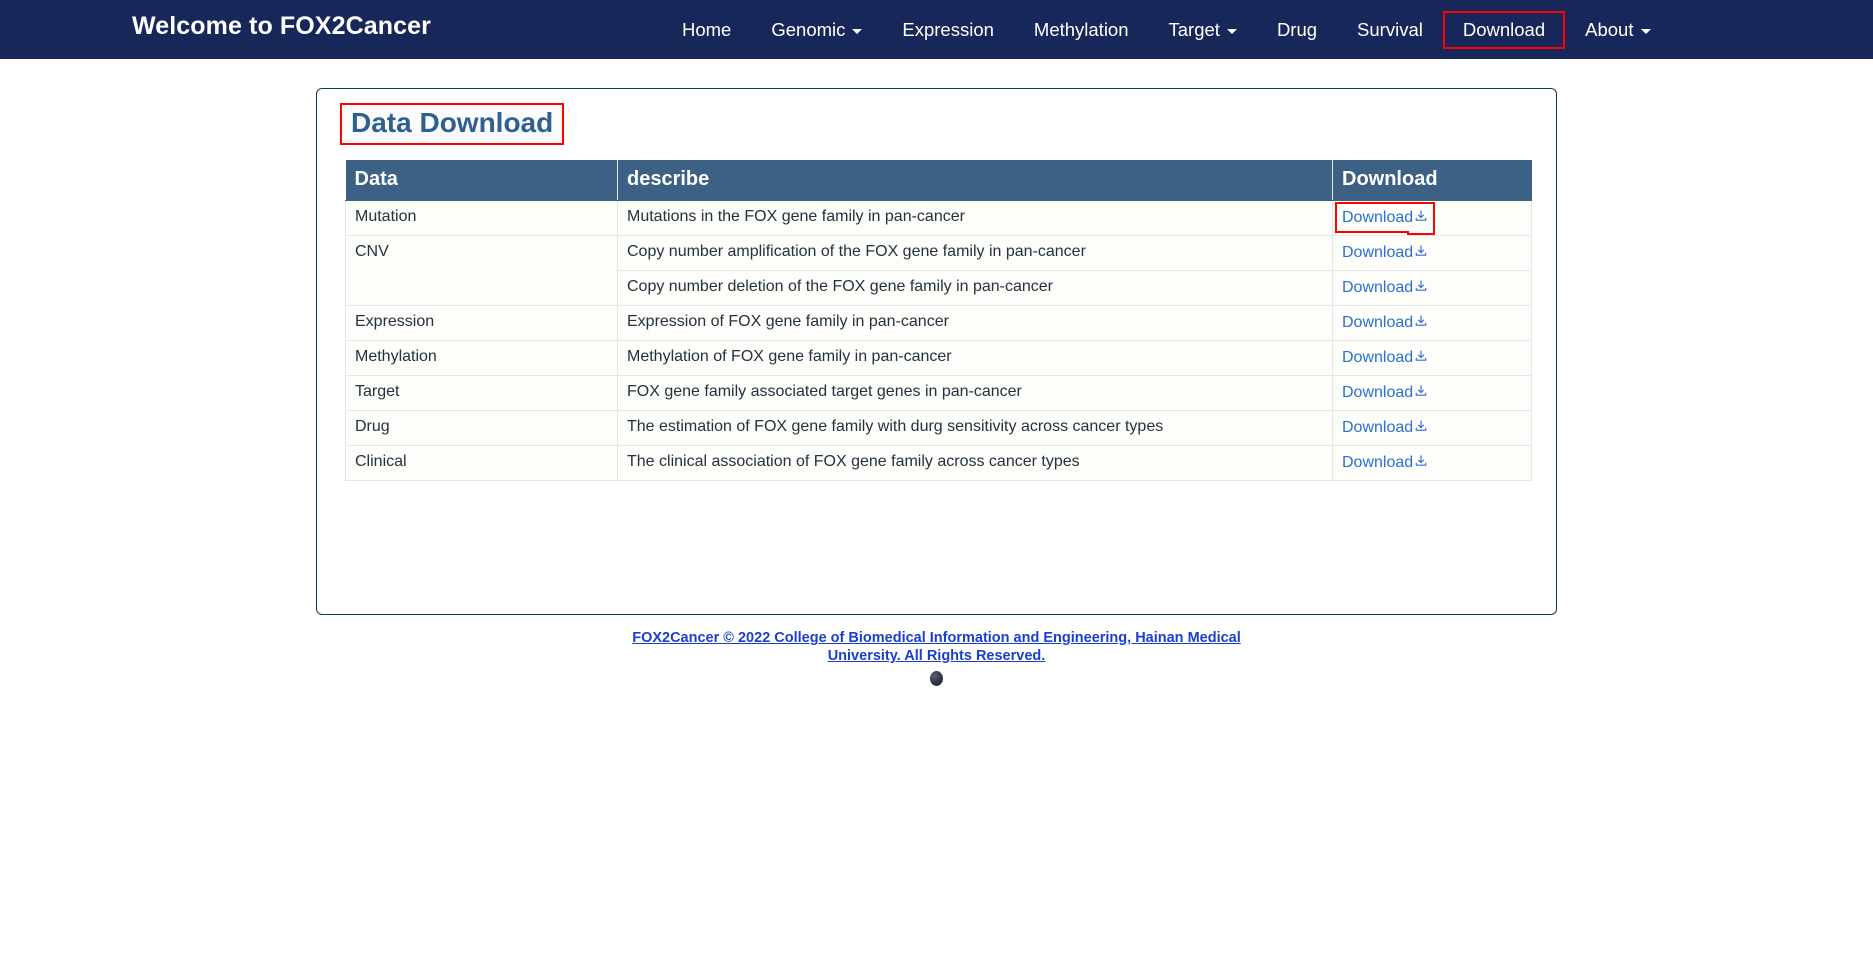 The width and height of the screenshot is (1873, 961). I want to click on sphere-icon, so click(936, 678).